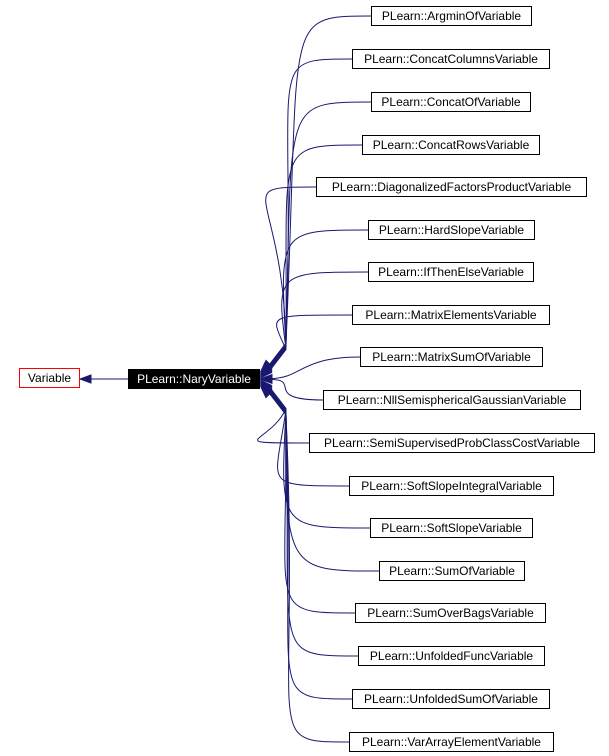 This screenshot has height=756, width=609. I want to click on node-soft-slope-variable: PLearn::SoftSlopeVariable, so click(451, 528).